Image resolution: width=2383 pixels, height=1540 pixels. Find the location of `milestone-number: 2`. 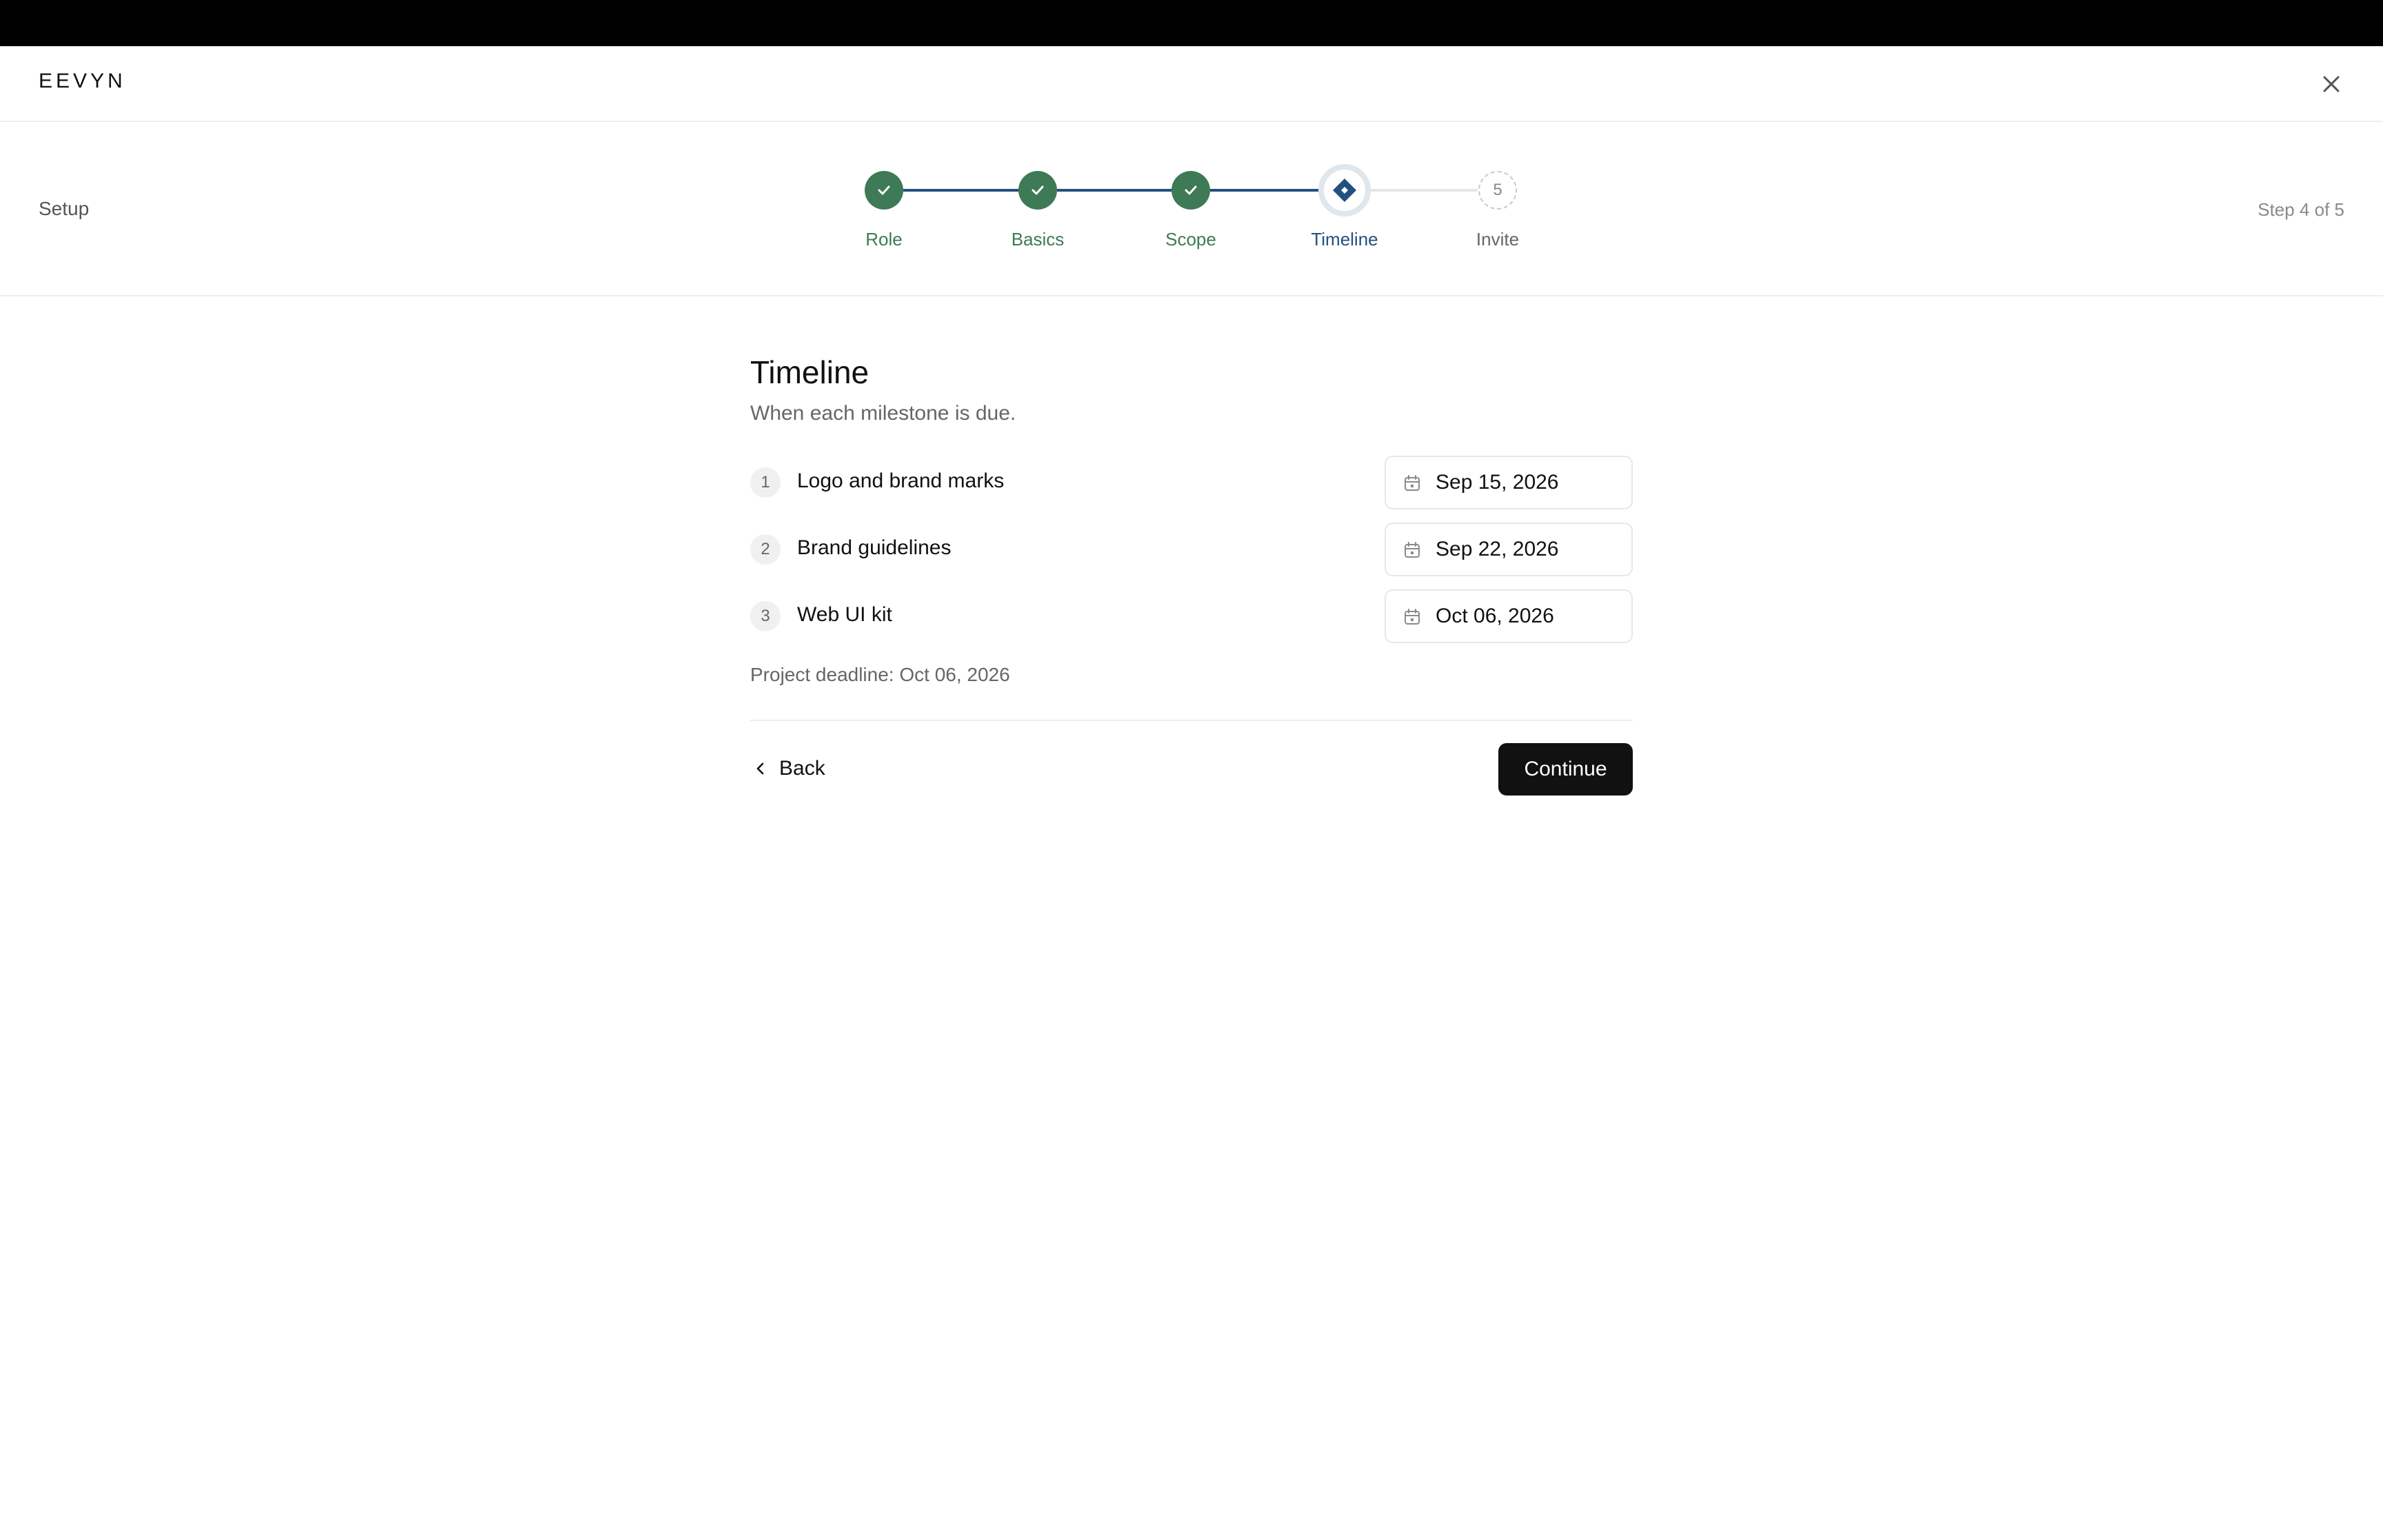

milestone-number: 2 is located at coordinates (765, 550).